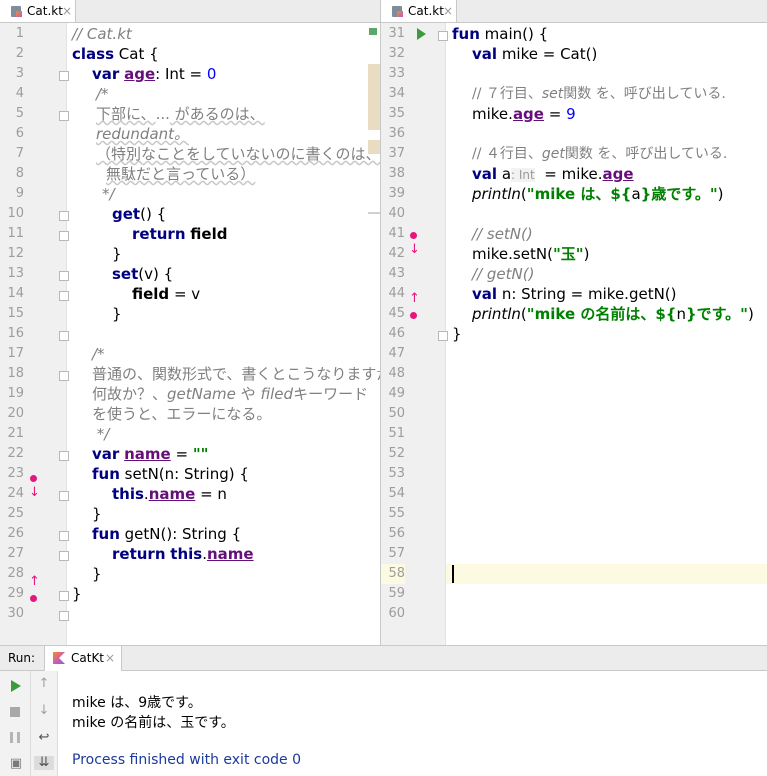 This screenshot has height=776, width=767. Describe the element at coordinates (396, 433) in the screenshot. I see `line-number: 51` at that location.